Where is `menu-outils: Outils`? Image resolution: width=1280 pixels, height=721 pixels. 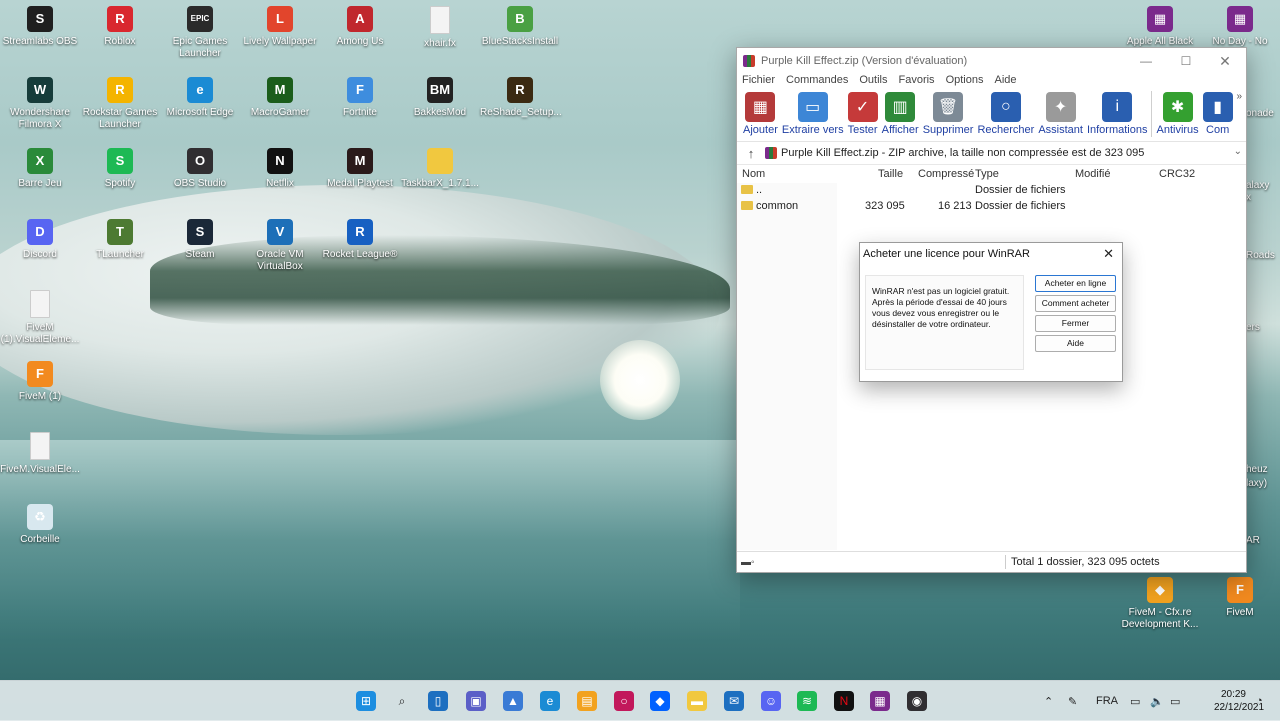
menu-outils: Outils is located at coordinates (873, 82).